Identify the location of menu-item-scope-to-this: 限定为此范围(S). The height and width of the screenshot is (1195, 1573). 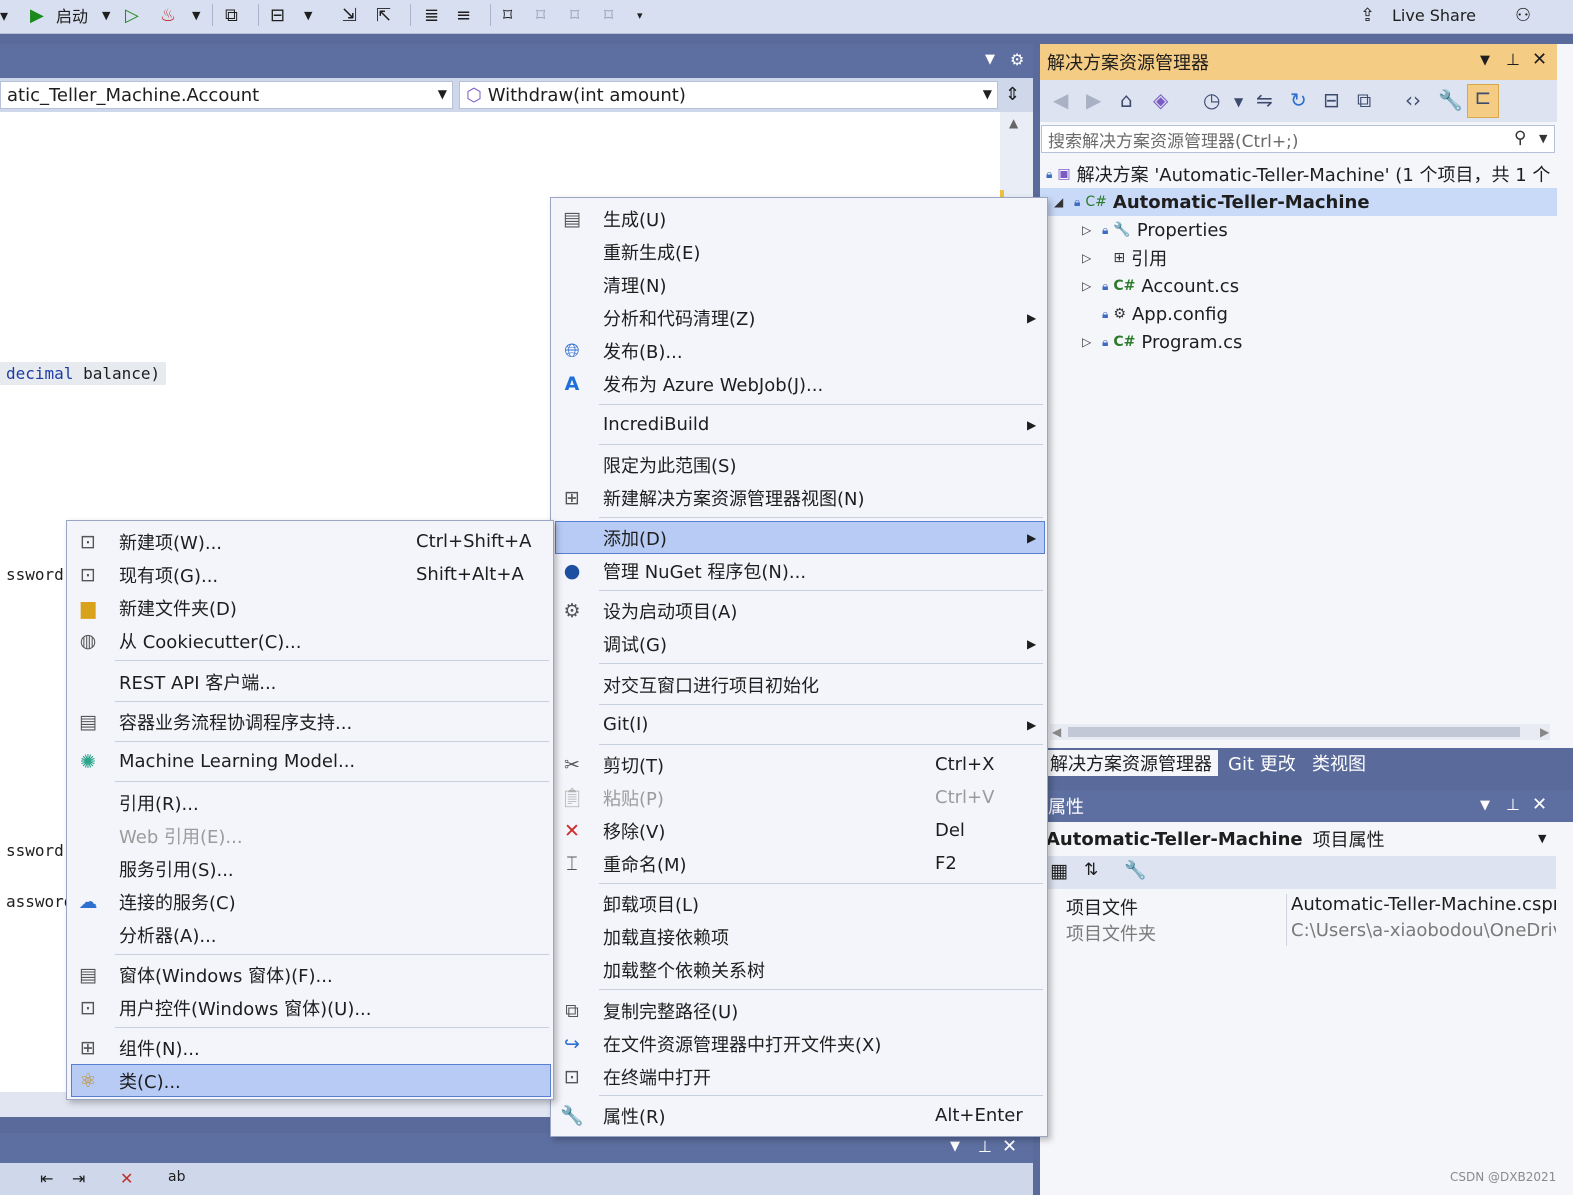
(799, 464).